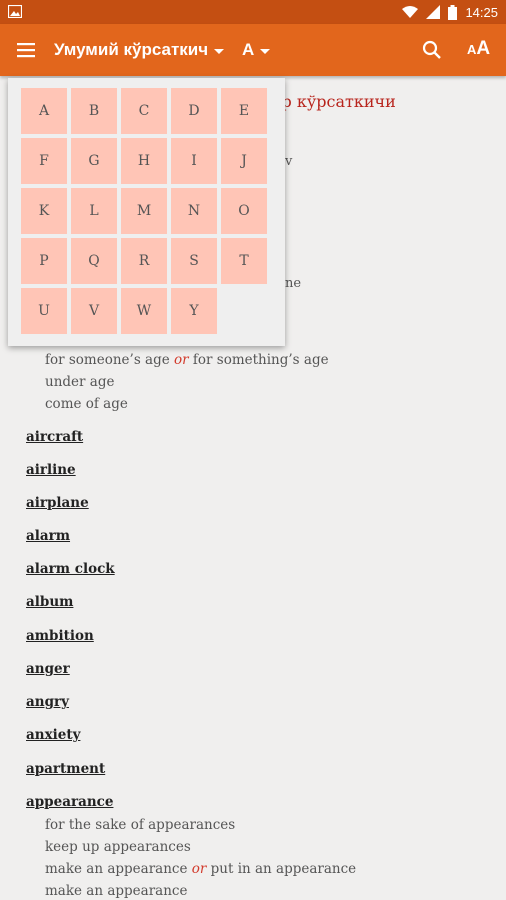 This screenshot has height=900, width=506. I want to click on letter-cell-c: C, so click(144, 111).